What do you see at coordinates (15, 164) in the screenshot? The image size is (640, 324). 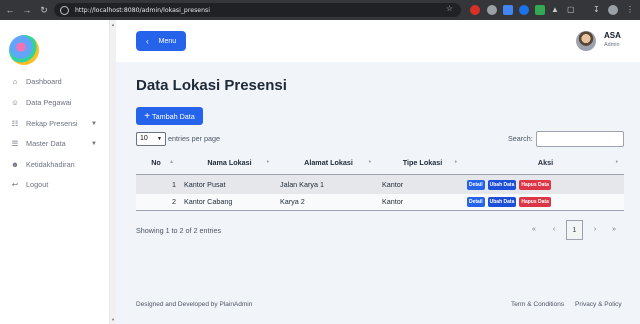 I see `user-x-icon: ☻` at bounding box center [15, 164].